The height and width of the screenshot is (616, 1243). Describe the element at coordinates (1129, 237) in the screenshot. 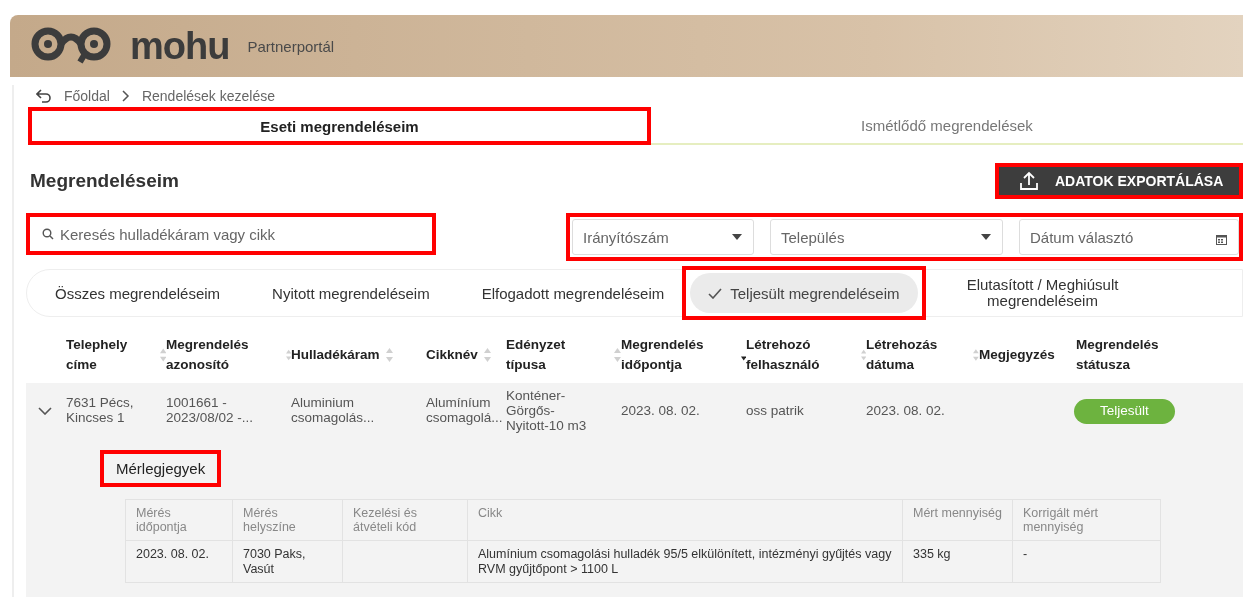

I see `date-field: Dátum választó` at that location.